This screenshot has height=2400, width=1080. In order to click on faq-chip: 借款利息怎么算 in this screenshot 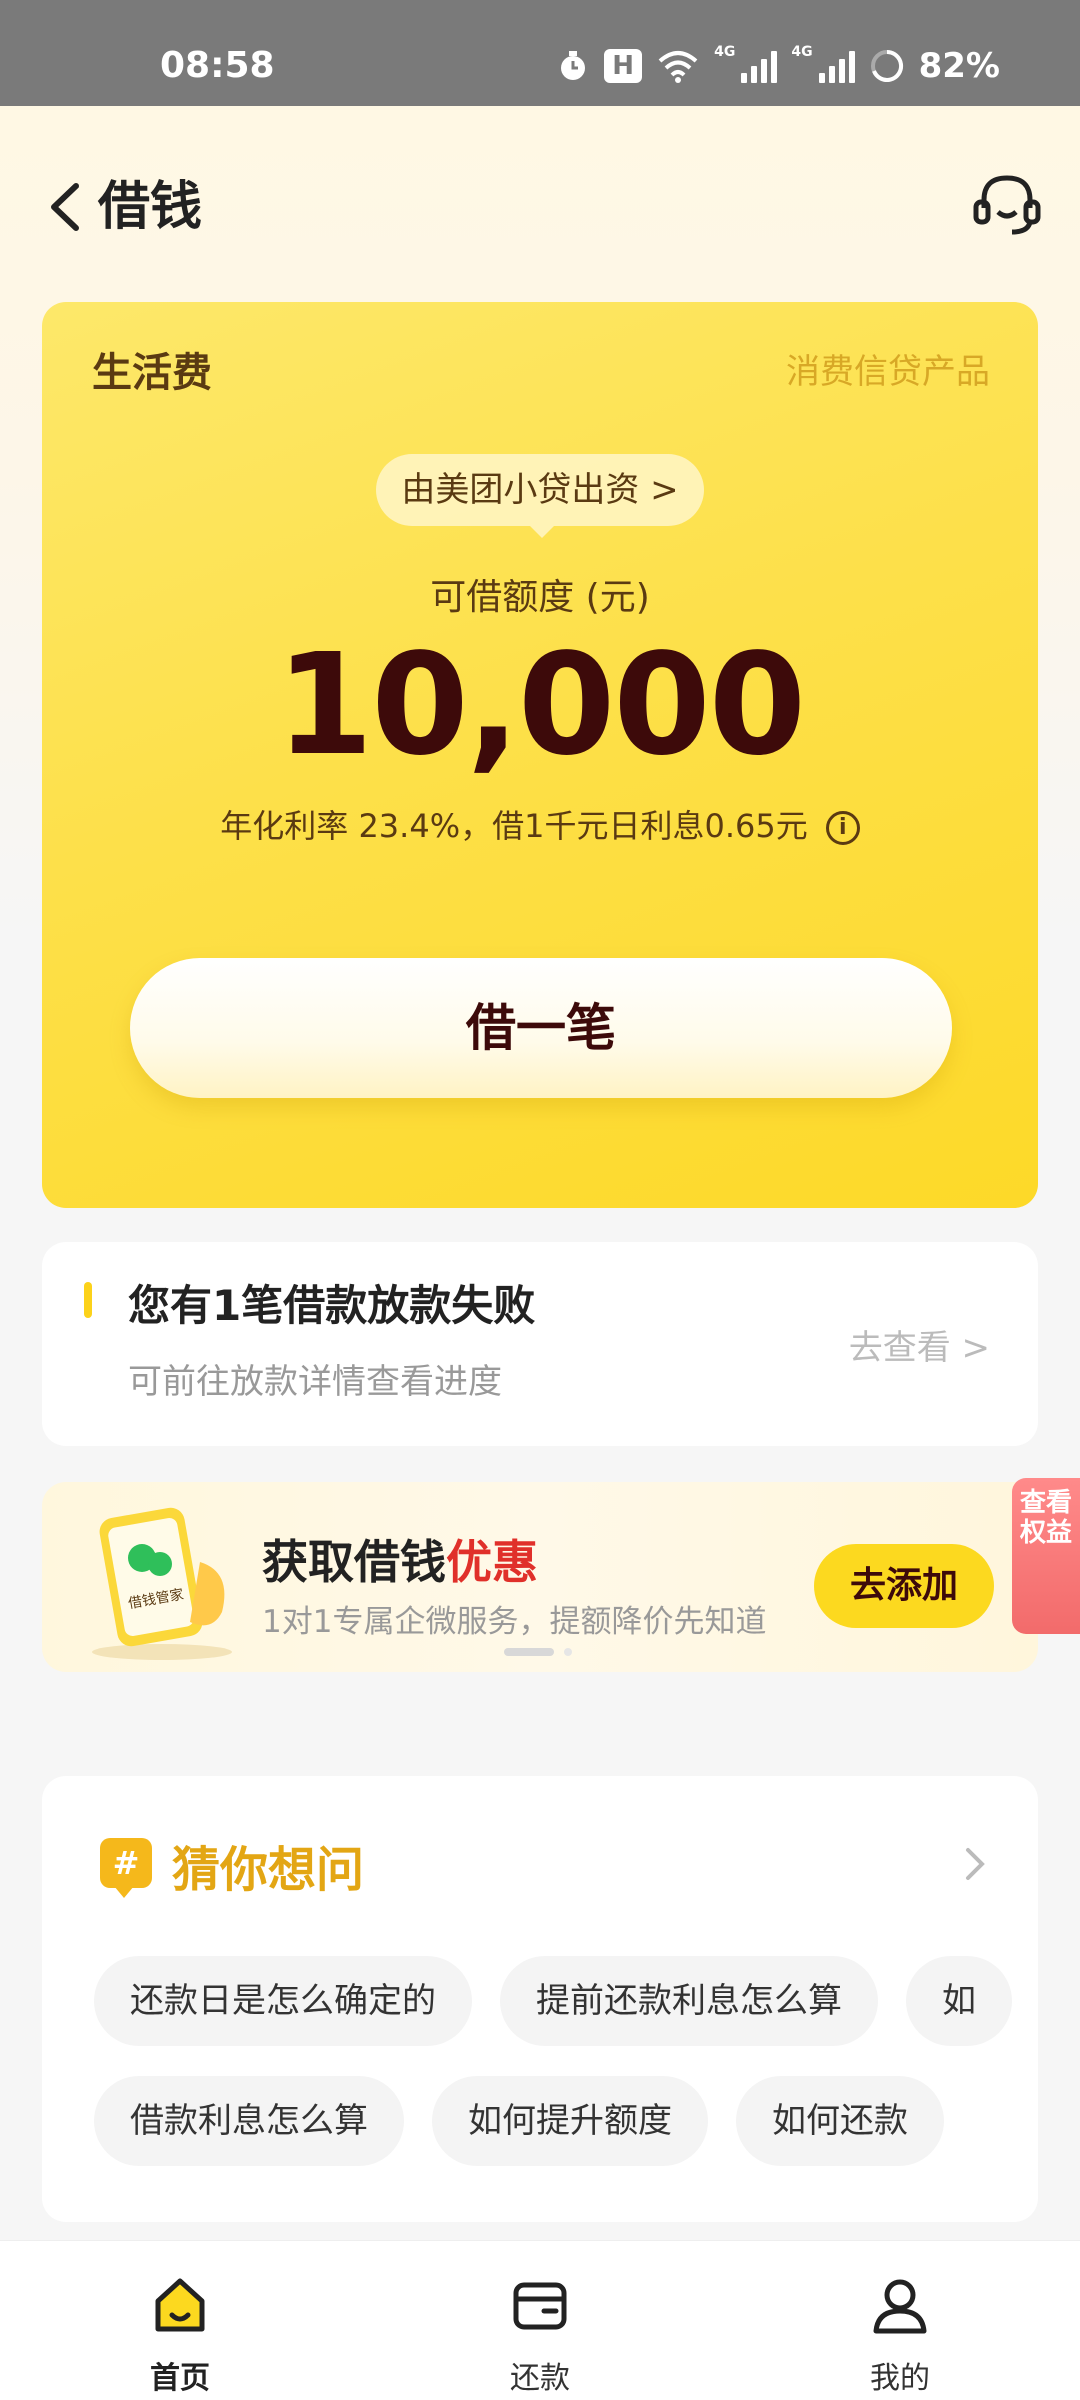, I will do `click(249, 2121)`.